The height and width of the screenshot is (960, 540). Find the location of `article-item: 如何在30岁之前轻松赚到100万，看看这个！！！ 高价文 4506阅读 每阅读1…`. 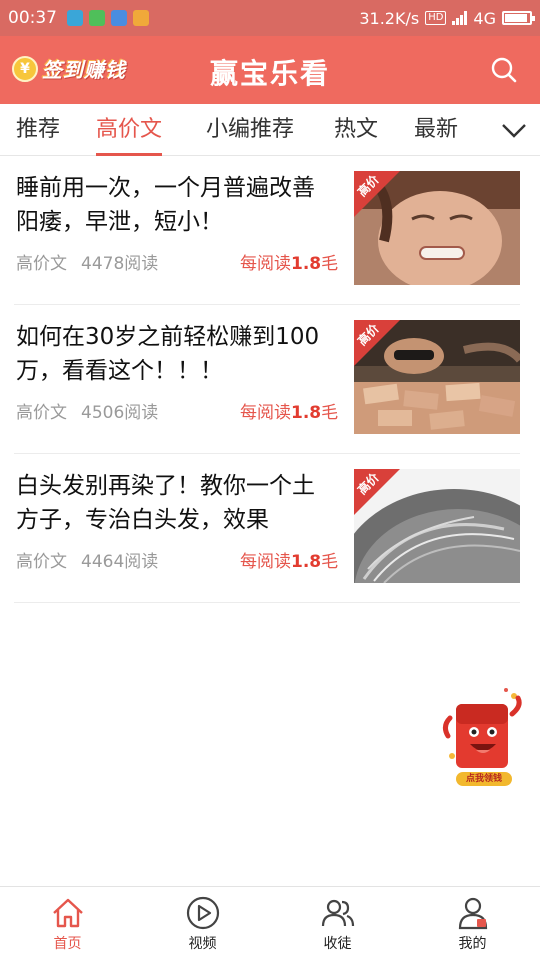

article-item: 如何在30岁之前轻松赚到100万，看看这个！！！ 高价文 4506阅读 每阅读1… is located at coordinates (267, 380).